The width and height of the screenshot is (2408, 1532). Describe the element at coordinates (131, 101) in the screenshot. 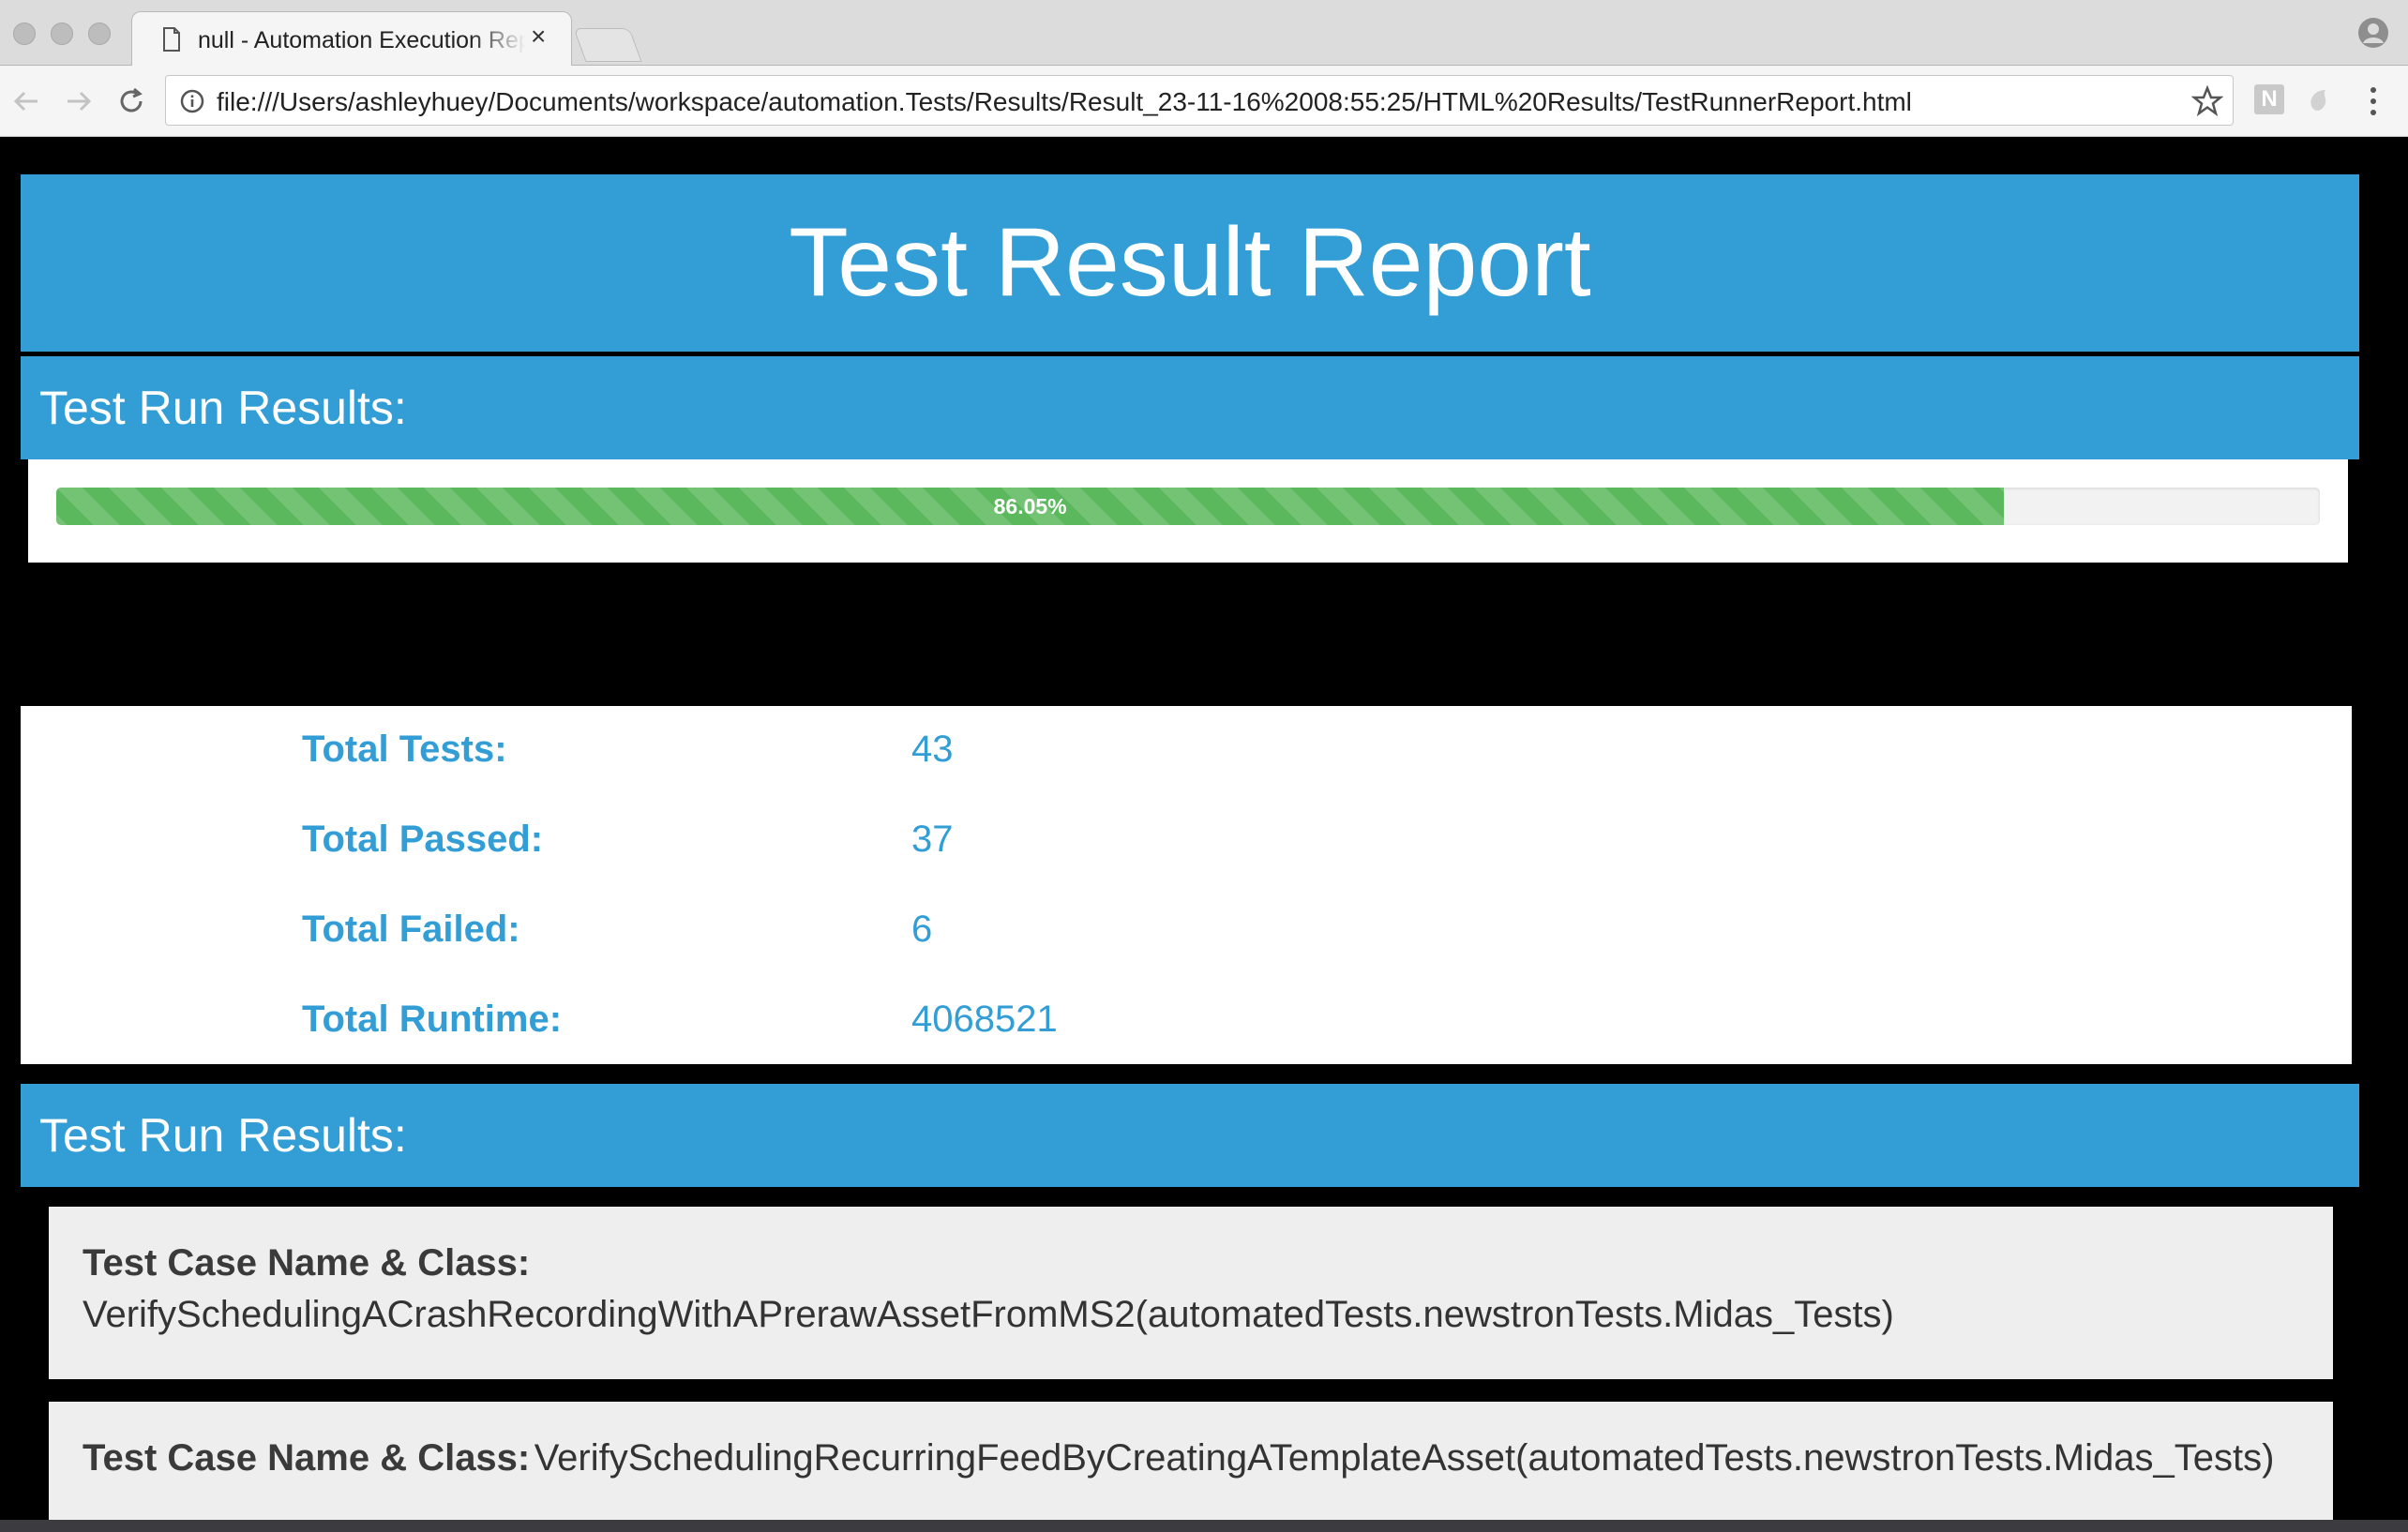

I see `reload-icon` at that location.